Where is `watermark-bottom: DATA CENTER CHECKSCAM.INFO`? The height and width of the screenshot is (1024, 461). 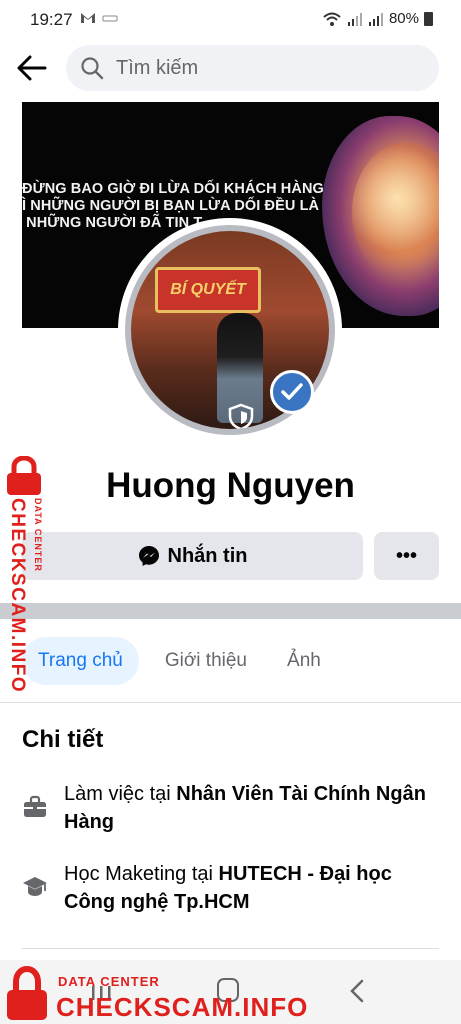 watermark-bottom: DATA CENTER CHECKSCAM.INFO is located at coordinates (153, 993).